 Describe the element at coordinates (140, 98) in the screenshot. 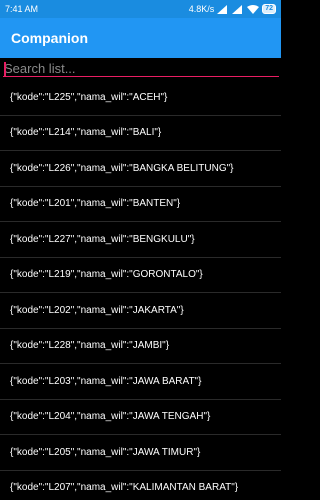

I see `list-item: {"kode":"L225","nama_wil":"ACEH"}` at that location.